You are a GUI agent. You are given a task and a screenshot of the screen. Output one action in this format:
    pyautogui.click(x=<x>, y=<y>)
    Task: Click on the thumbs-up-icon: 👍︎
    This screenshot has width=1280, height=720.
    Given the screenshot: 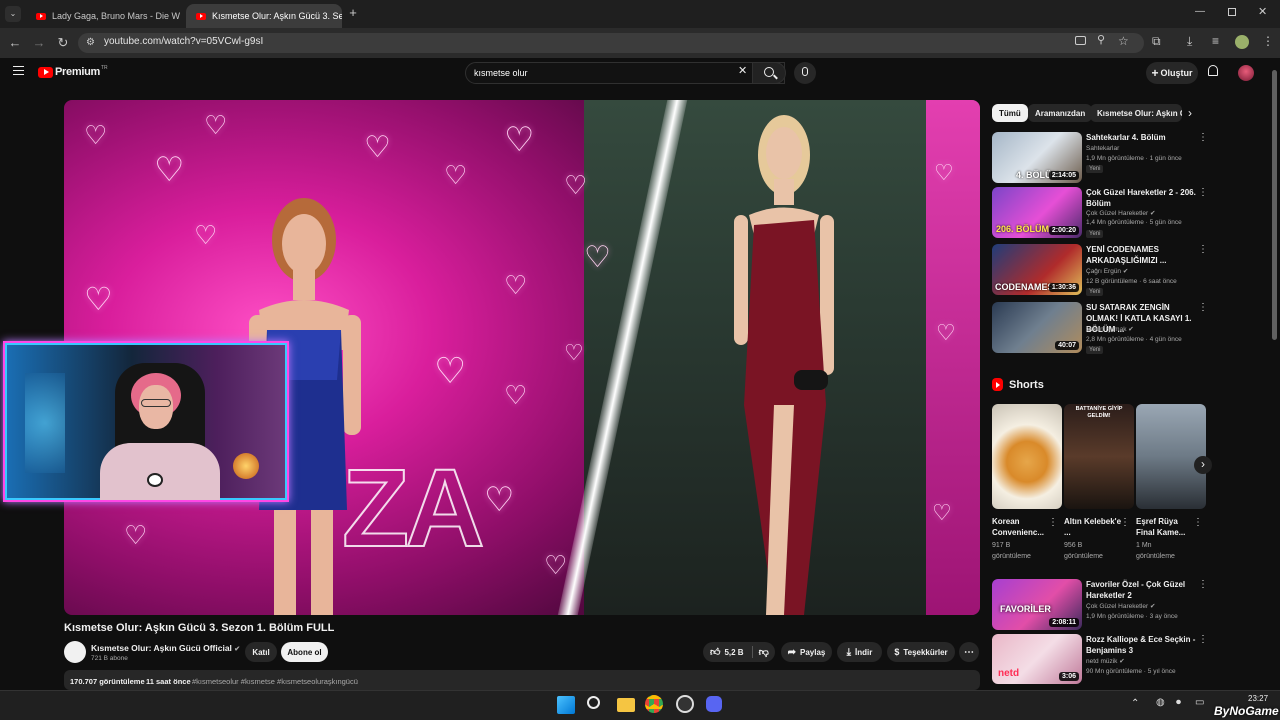 What is the action you would take?
    pyautogui.click(x=715, y=652)
    